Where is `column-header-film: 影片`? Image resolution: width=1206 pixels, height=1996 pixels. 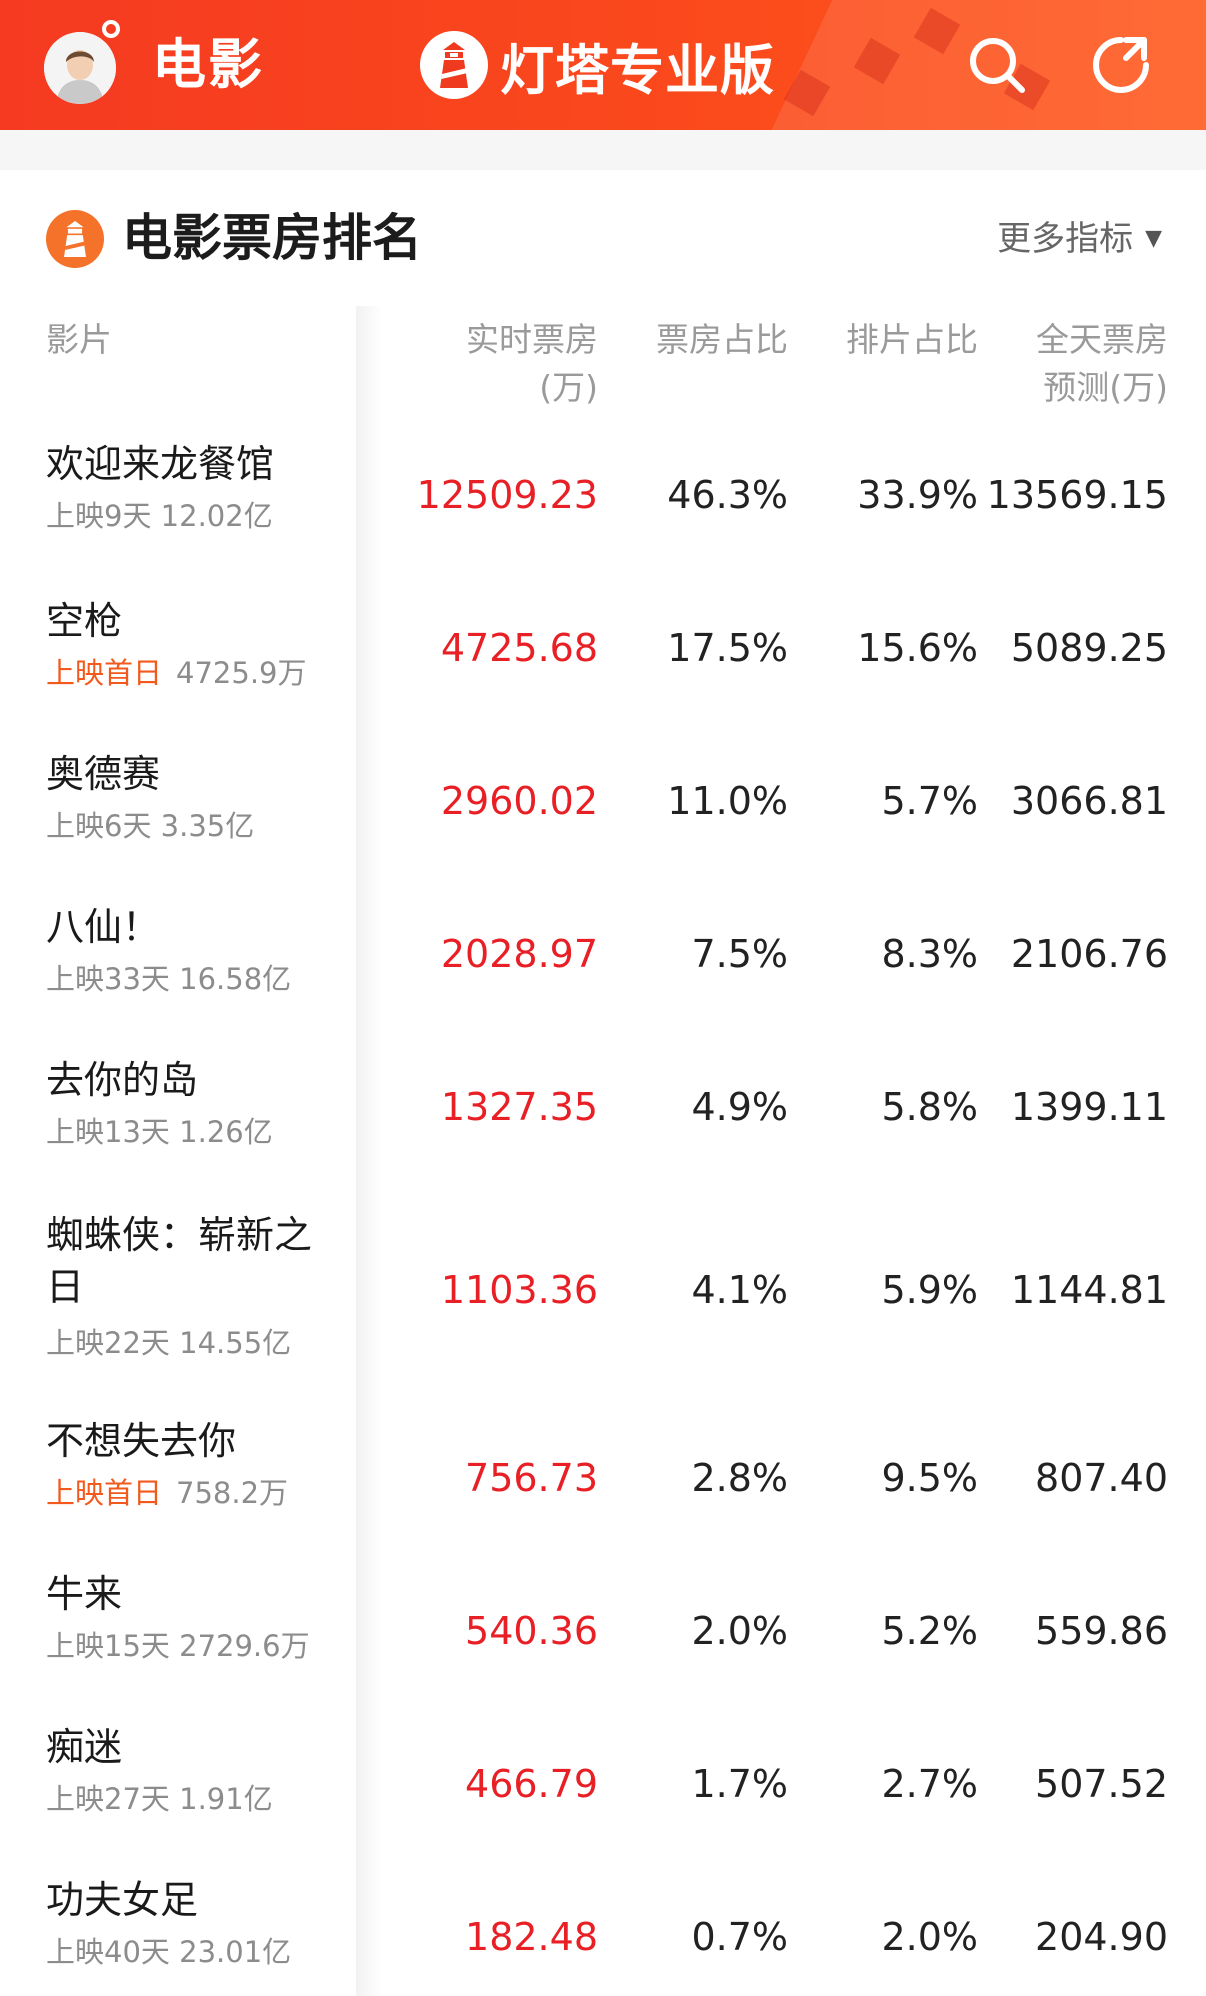 column-header-film: 影片 is located at coordinates (79, 339).